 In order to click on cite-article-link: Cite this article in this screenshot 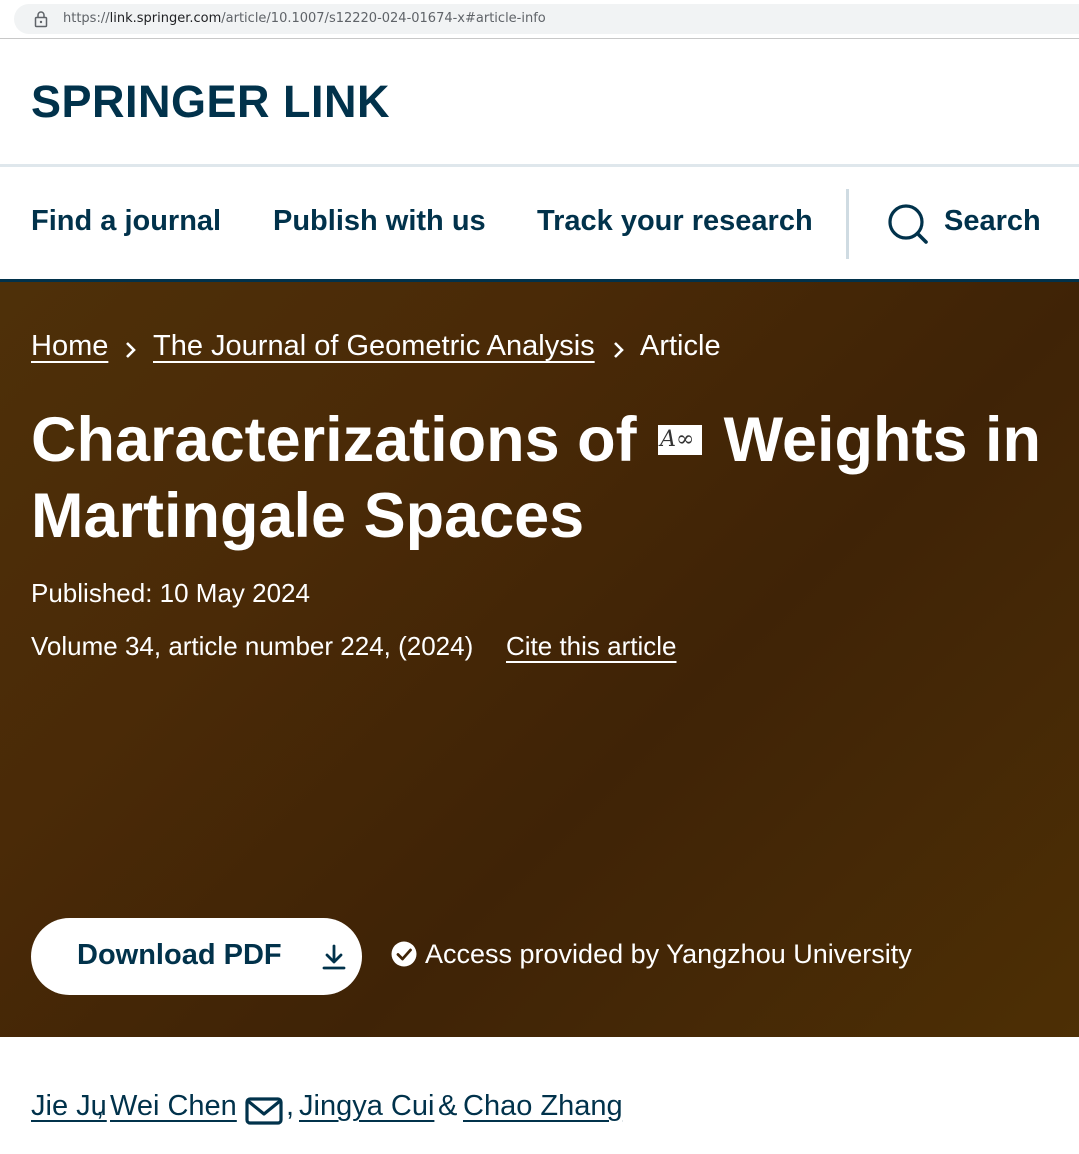, I will do `click(591, 646)`.